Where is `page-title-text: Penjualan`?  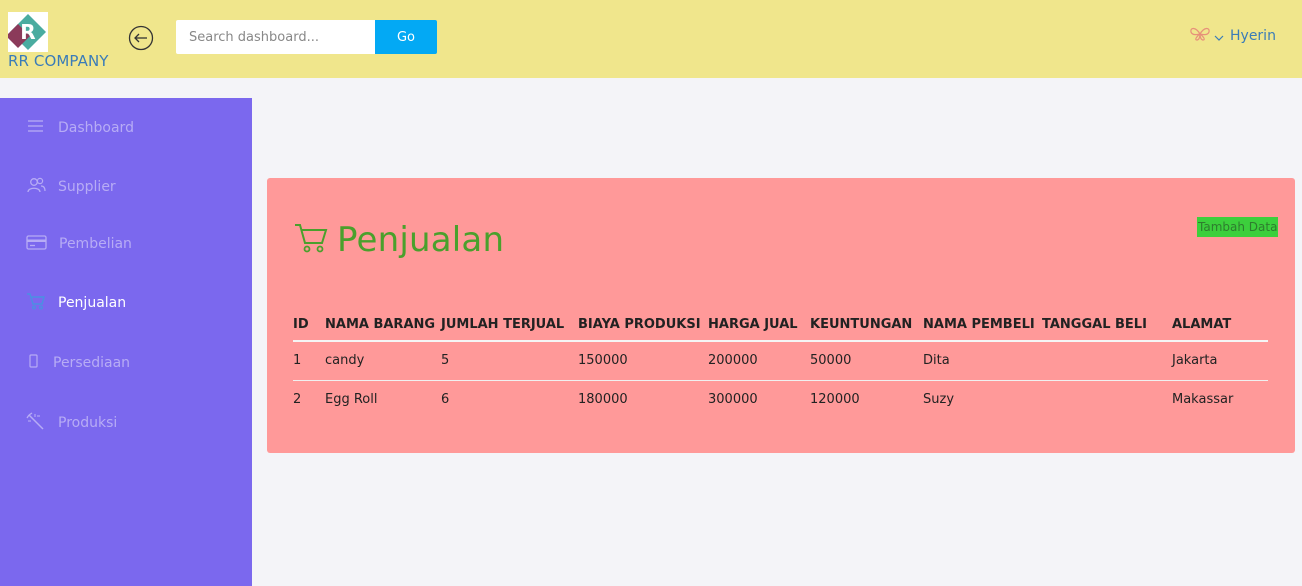
page-title-text: Penjualan is located at coordinates (421, 240).